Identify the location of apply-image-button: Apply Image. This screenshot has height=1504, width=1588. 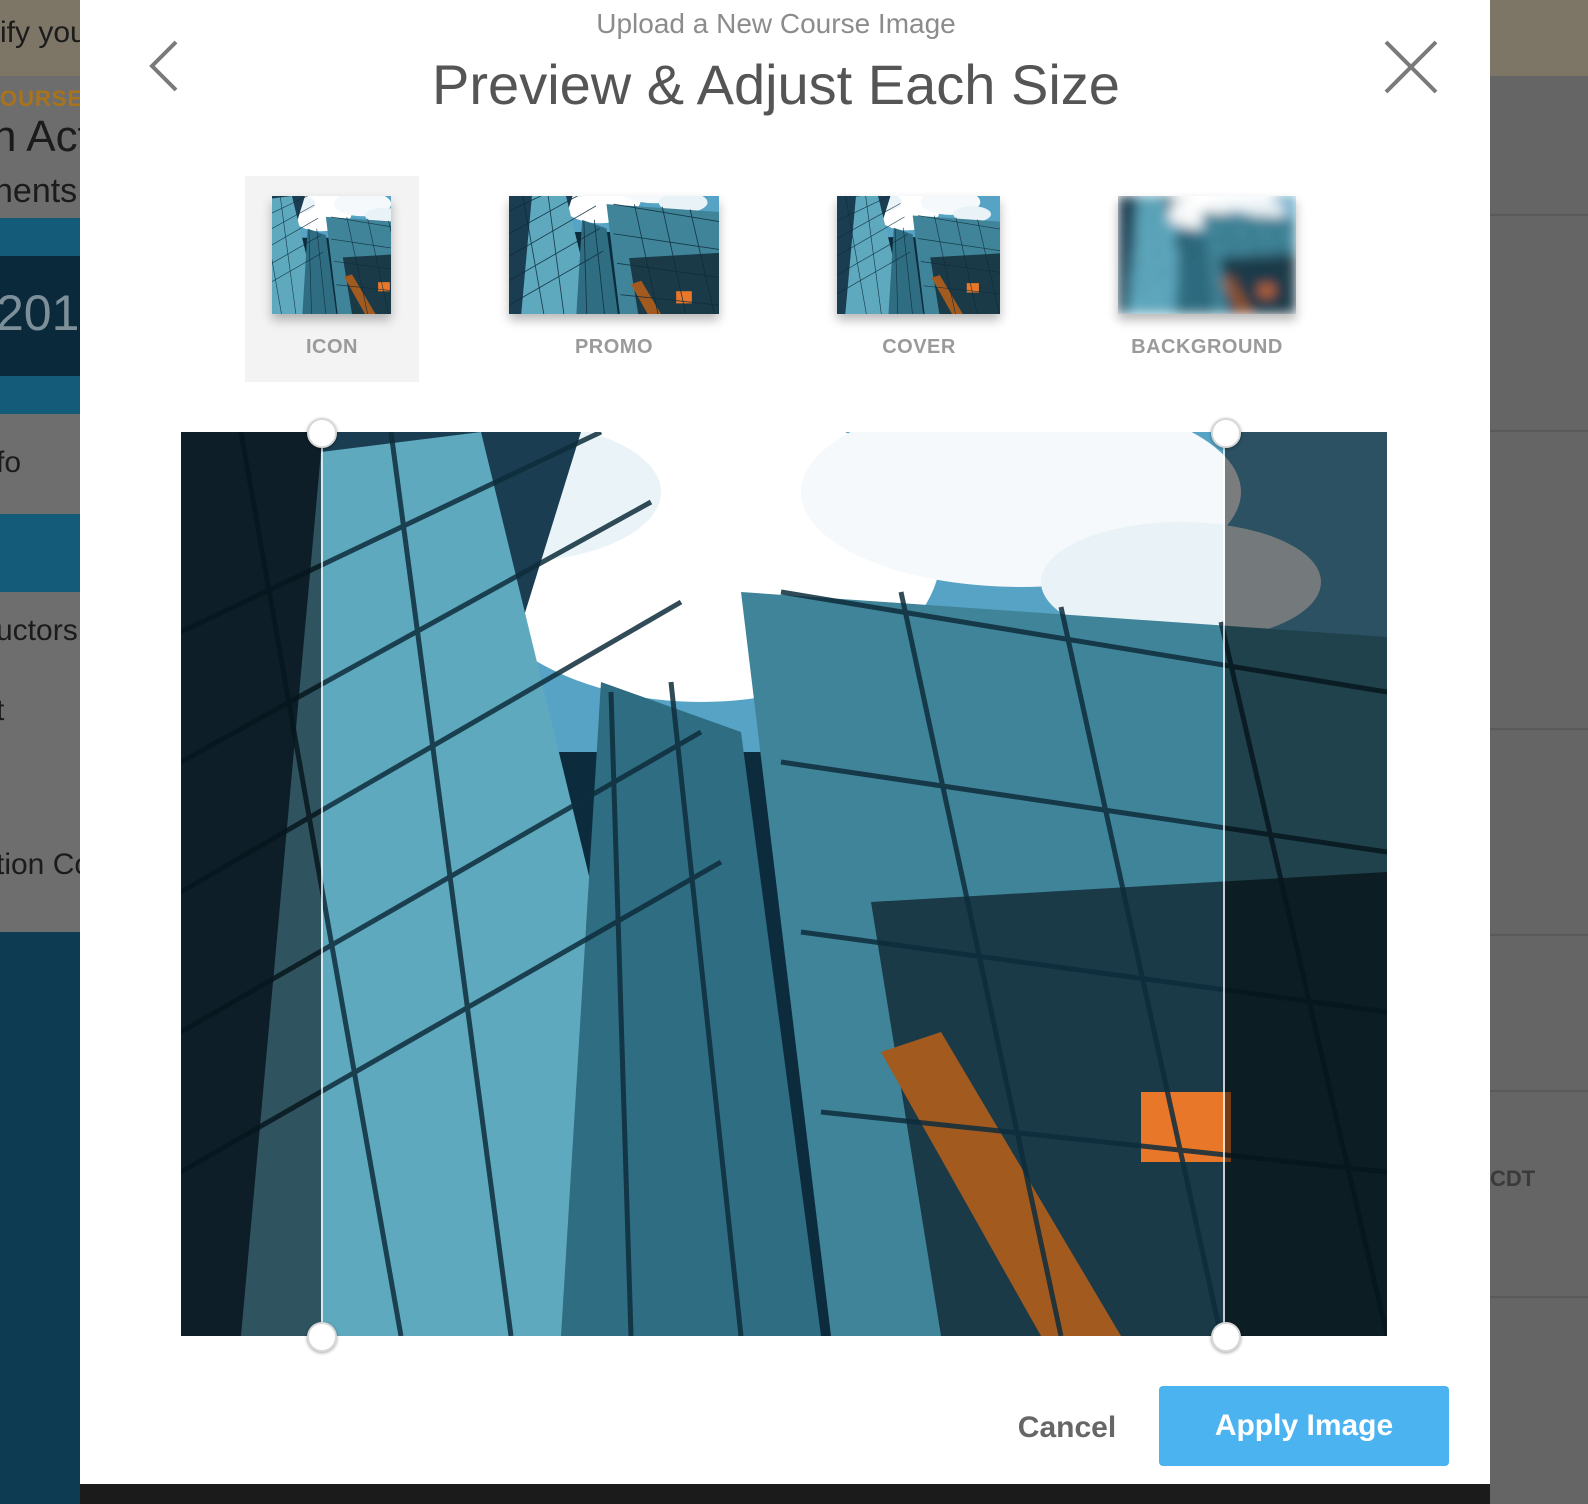
(1304, 1426).